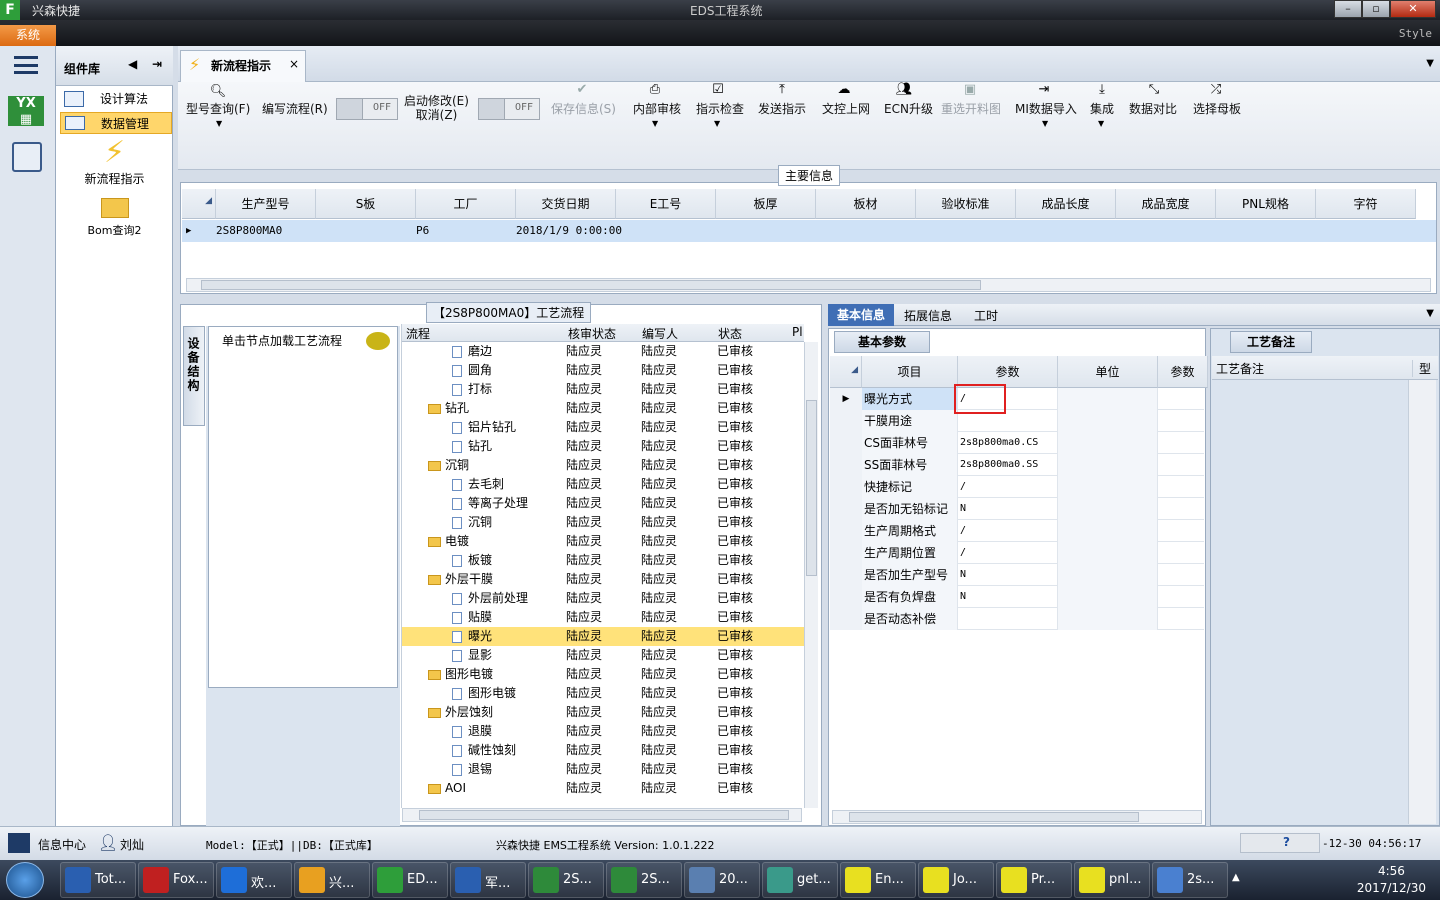  What do you see at coordinates (566, 204) in the screenshot?
I see `main-info-col-header: 交货日期` at bounding box center [566, 204].